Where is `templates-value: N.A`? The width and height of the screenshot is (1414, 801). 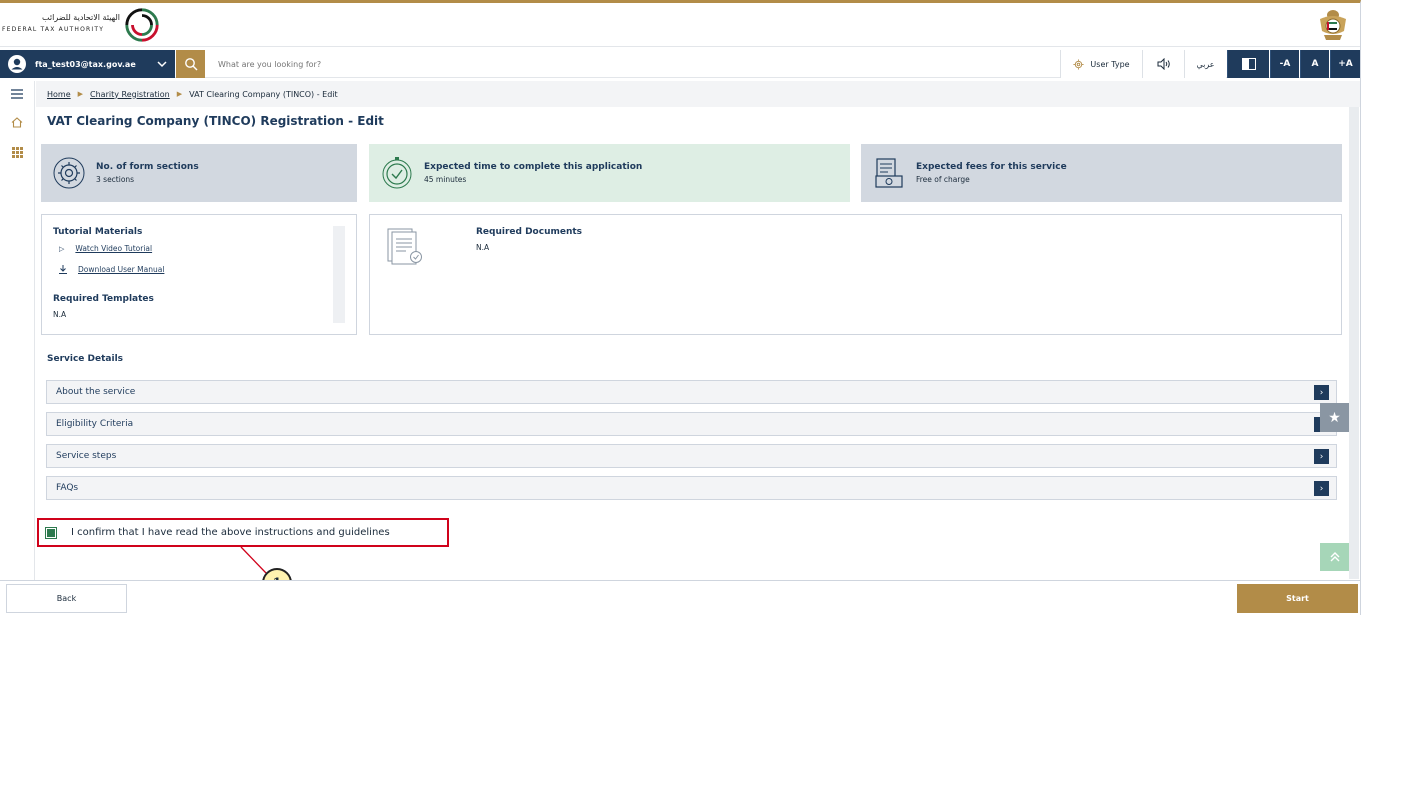
templates-value: N.A is located at coordinates (60, 314).